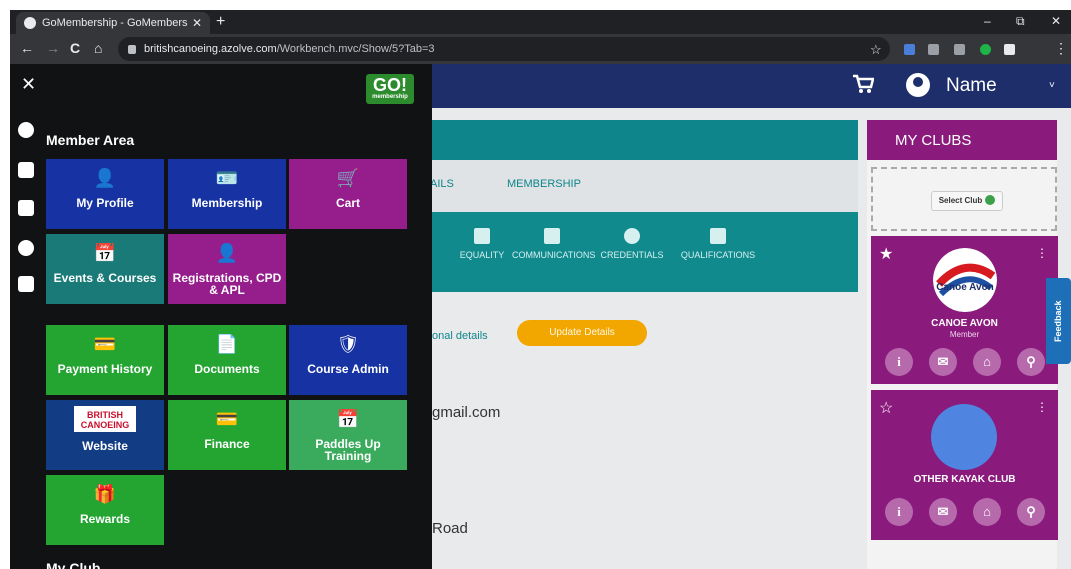 This screenshot has width=1071, height=569. Describe the element at coordinates (132, 49) in the screenshot. I see `lock-icon` at that location.